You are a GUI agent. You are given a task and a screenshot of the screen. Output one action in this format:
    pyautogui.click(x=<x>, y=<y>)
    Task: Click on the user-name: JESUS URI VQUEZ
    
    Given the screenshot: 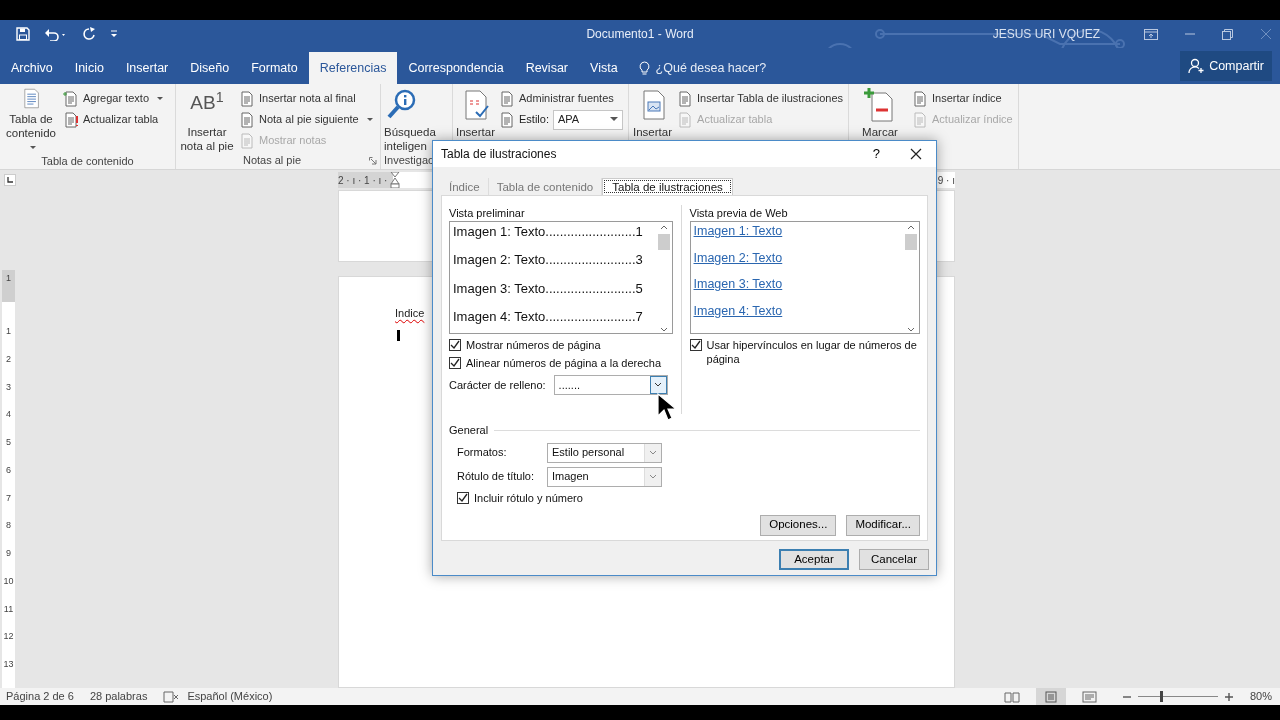 What is the action you would take?
    pyautogui.click(x=1046, y=34)
    